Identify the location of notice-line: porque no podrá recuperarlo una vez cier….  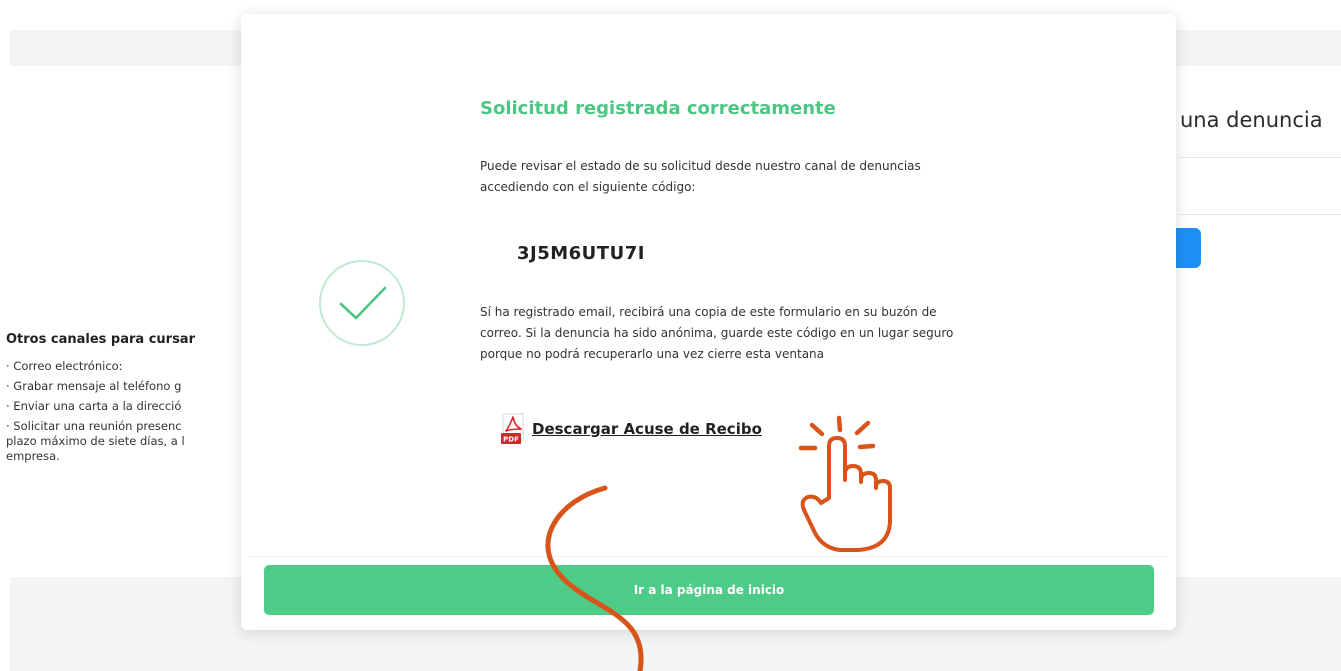
(652, 354).